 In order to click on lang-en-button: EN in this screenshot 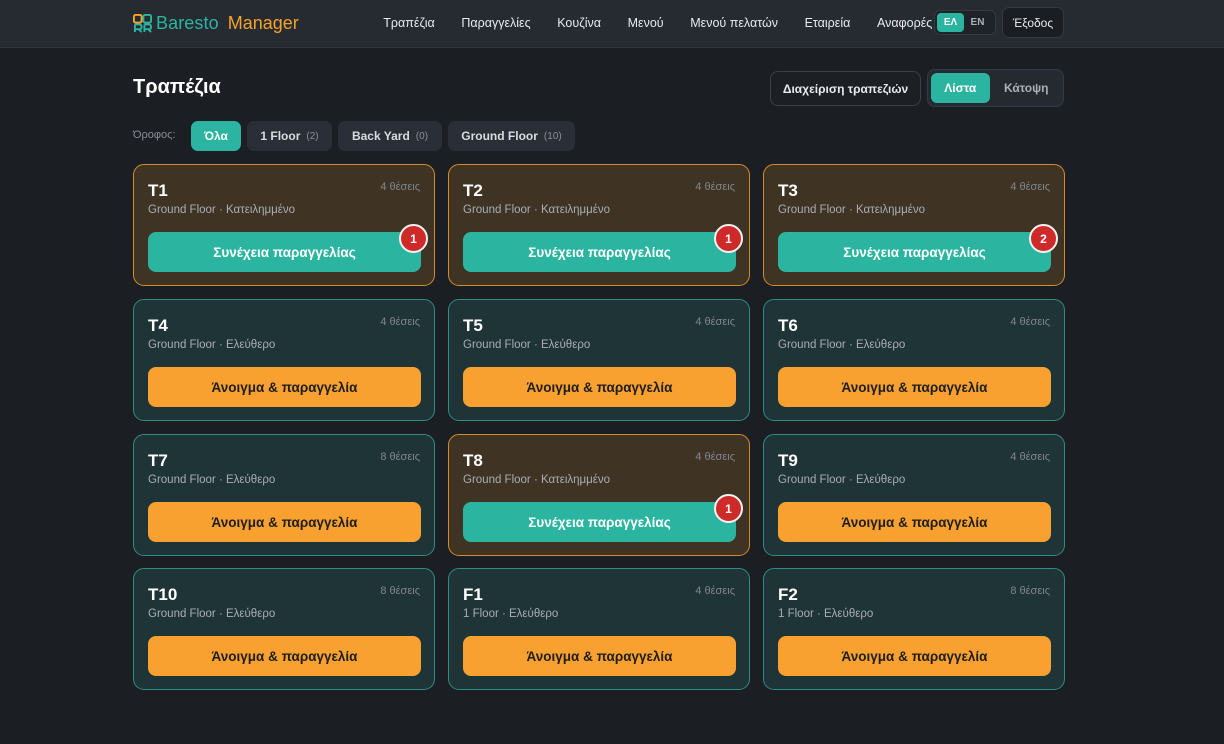, I will do `click(977, 22)`.